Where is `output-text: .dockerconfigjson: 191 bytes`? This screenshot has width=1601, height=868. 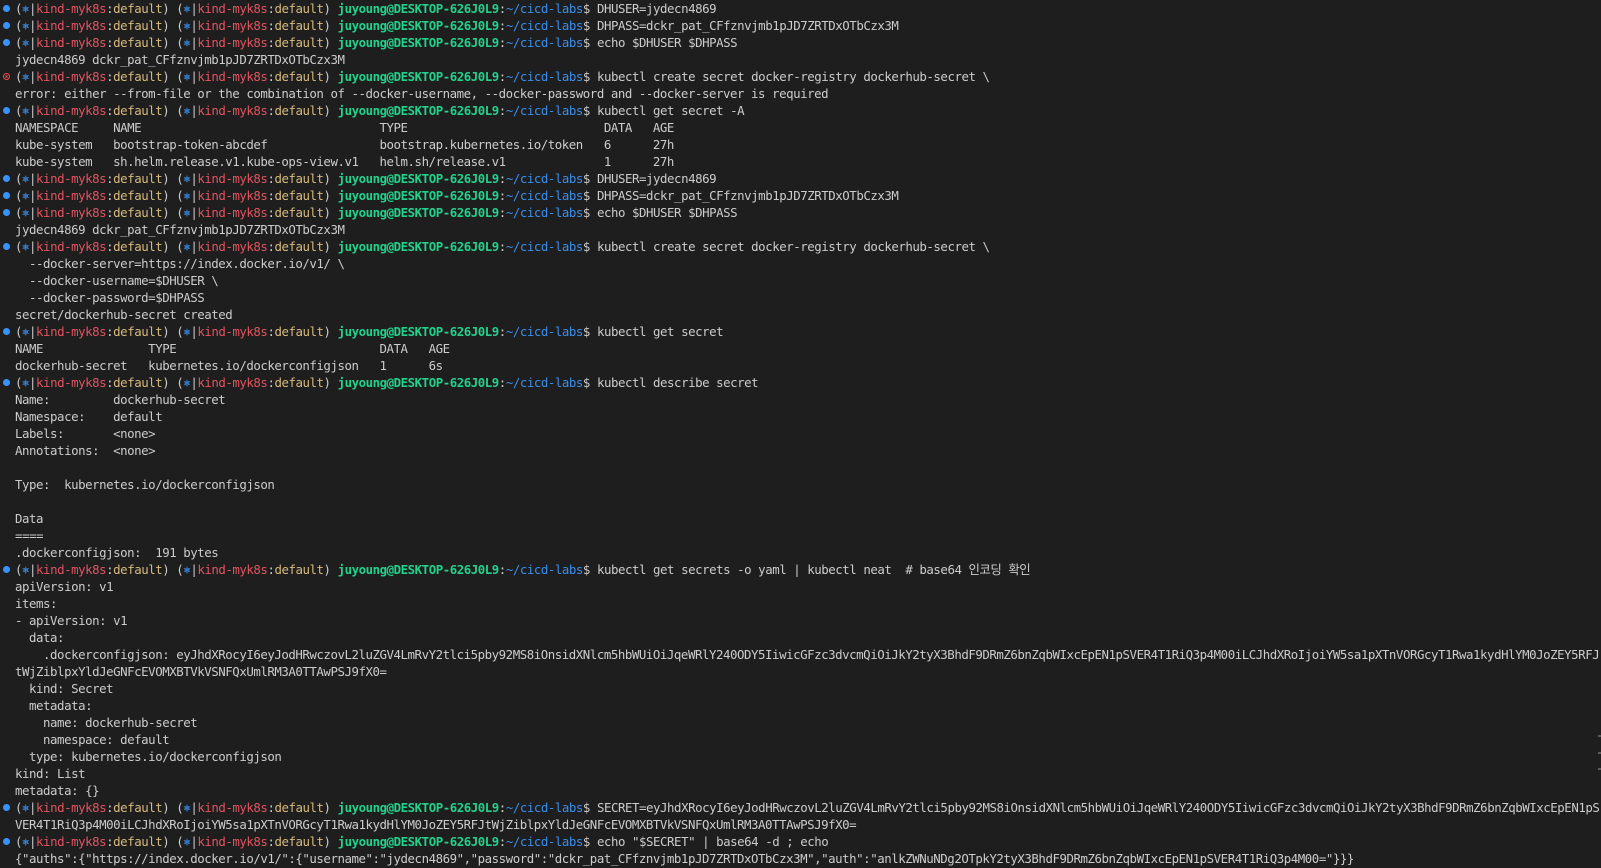 output-text: .dockerconfigjson: 191 bytes is located at coordinates (117, 552).